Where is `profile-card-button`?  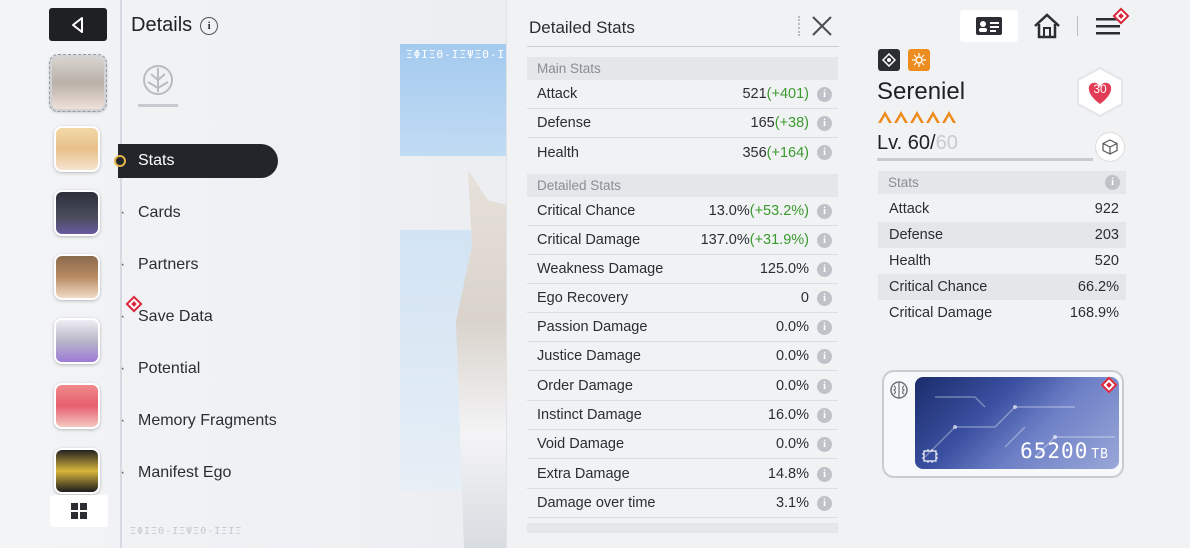
profile-card-button is located at coordinates (989, 26).